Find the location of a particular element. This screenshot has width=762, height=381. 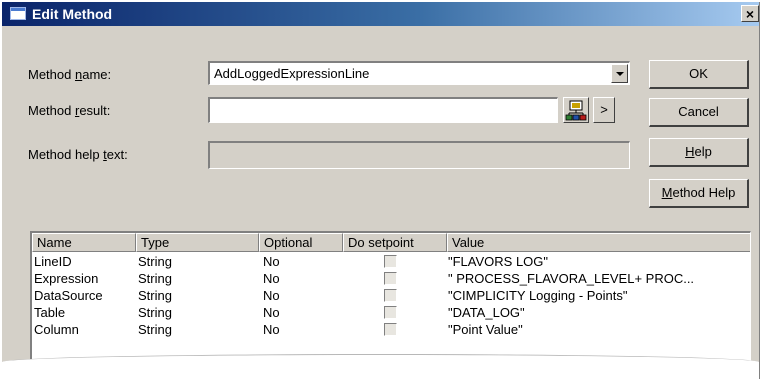

column-header-value: Value is located at coordinates (598, 242).